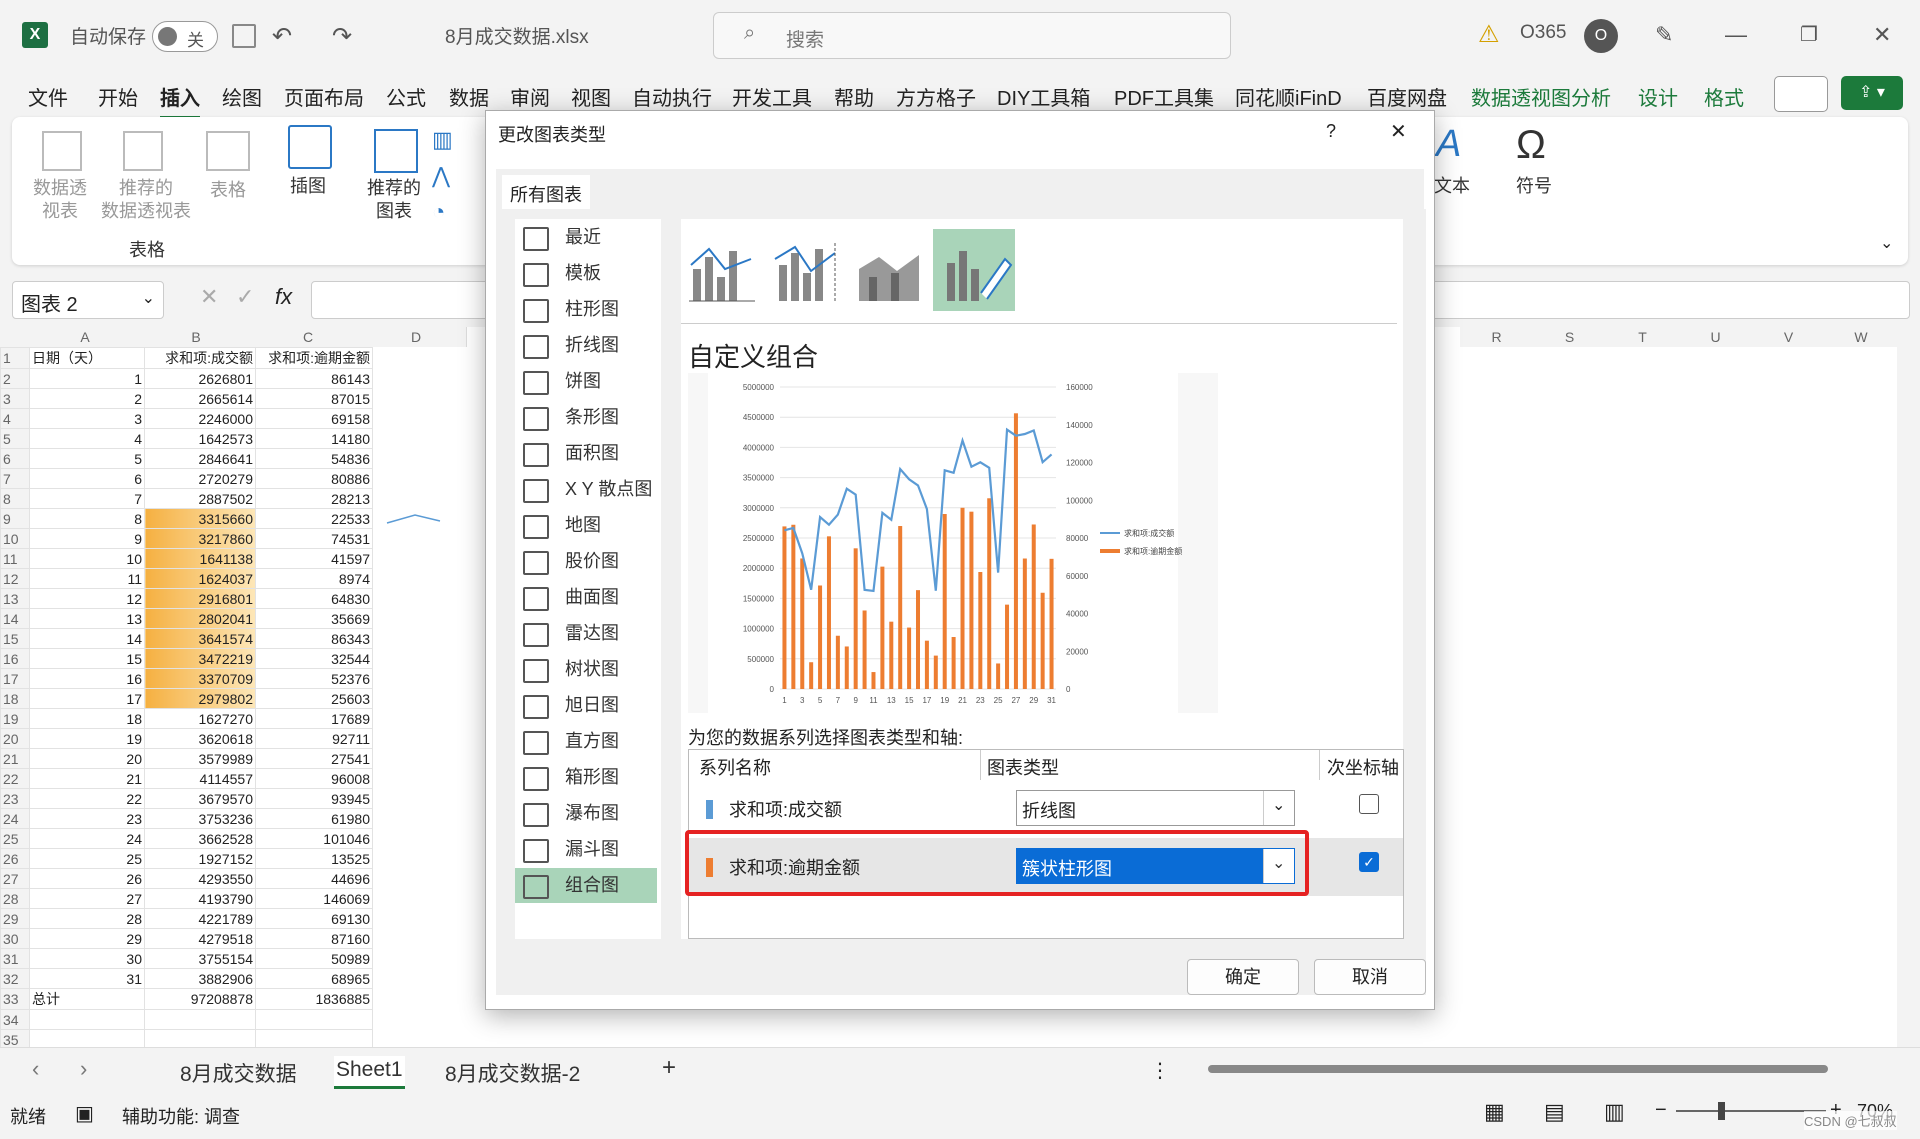 The image size is (1920, 1139). What do you see at coordinates (1801, 94) in the screenshot?
I see `comments-button` at bounding box center [1801, 94].